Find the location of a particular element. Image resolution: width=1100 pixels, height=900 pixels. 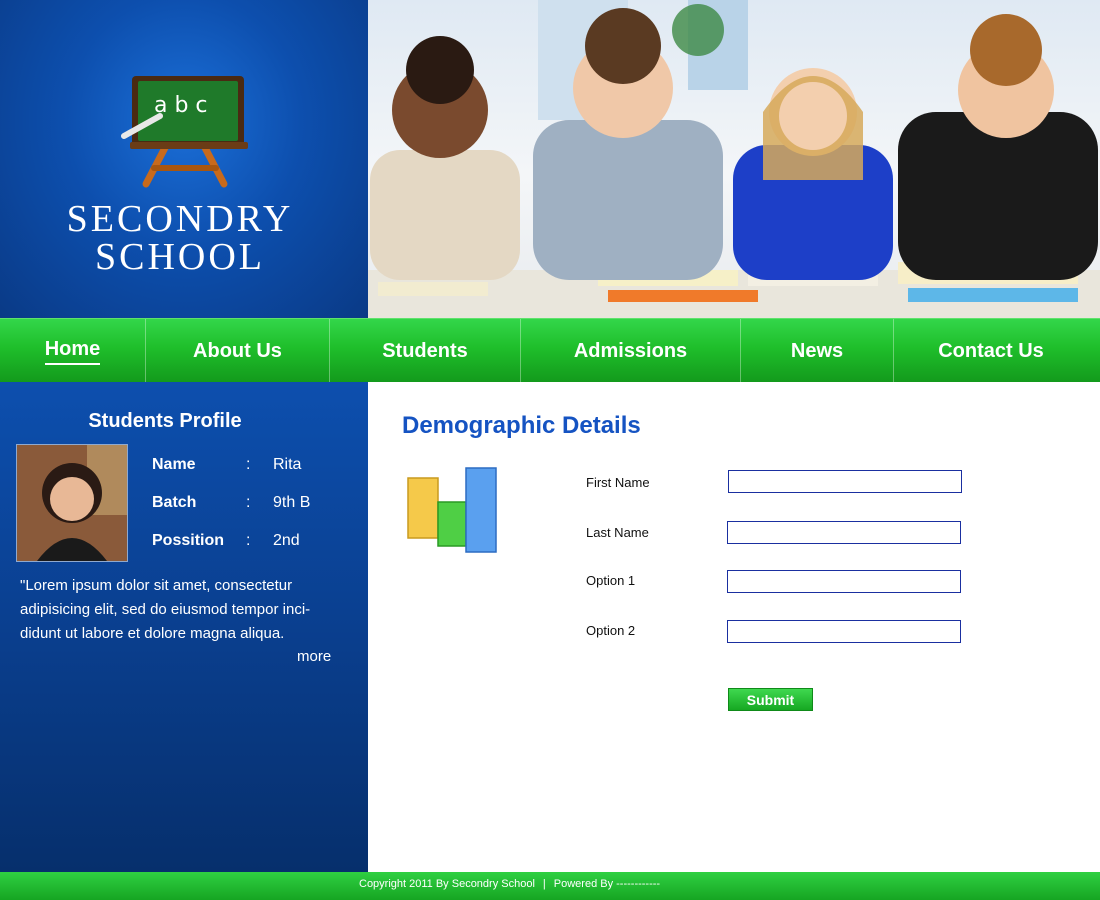

nav-students: Students is located at coordinates (425, 351).